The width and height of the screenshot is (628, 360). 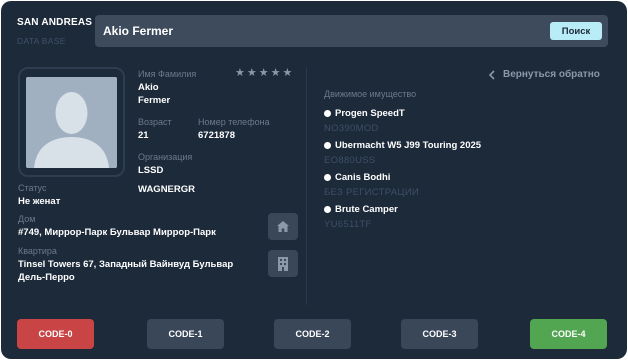 What do you see at coordinates (148, 87) in the screenshot?
I see `first-name: Akio` at bounding box center [148, 87].